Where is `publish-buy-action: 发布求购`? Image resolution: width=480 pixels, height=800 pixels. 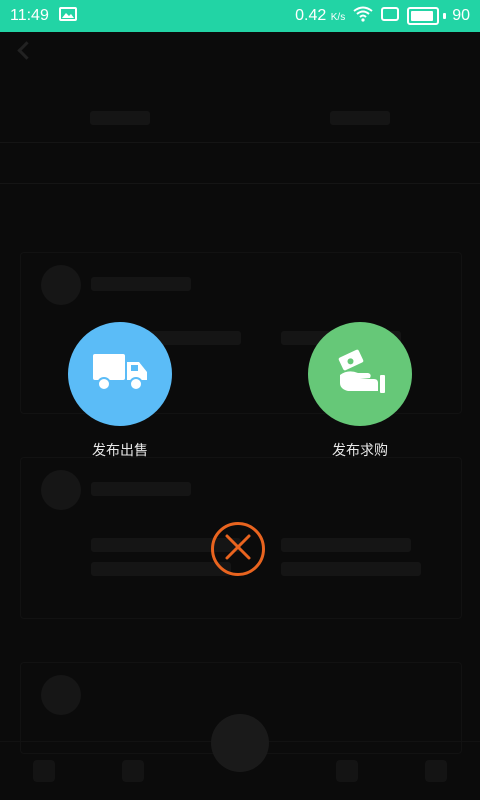
publish-buy-action: 发布求购 is located at coordinates (360, 391).